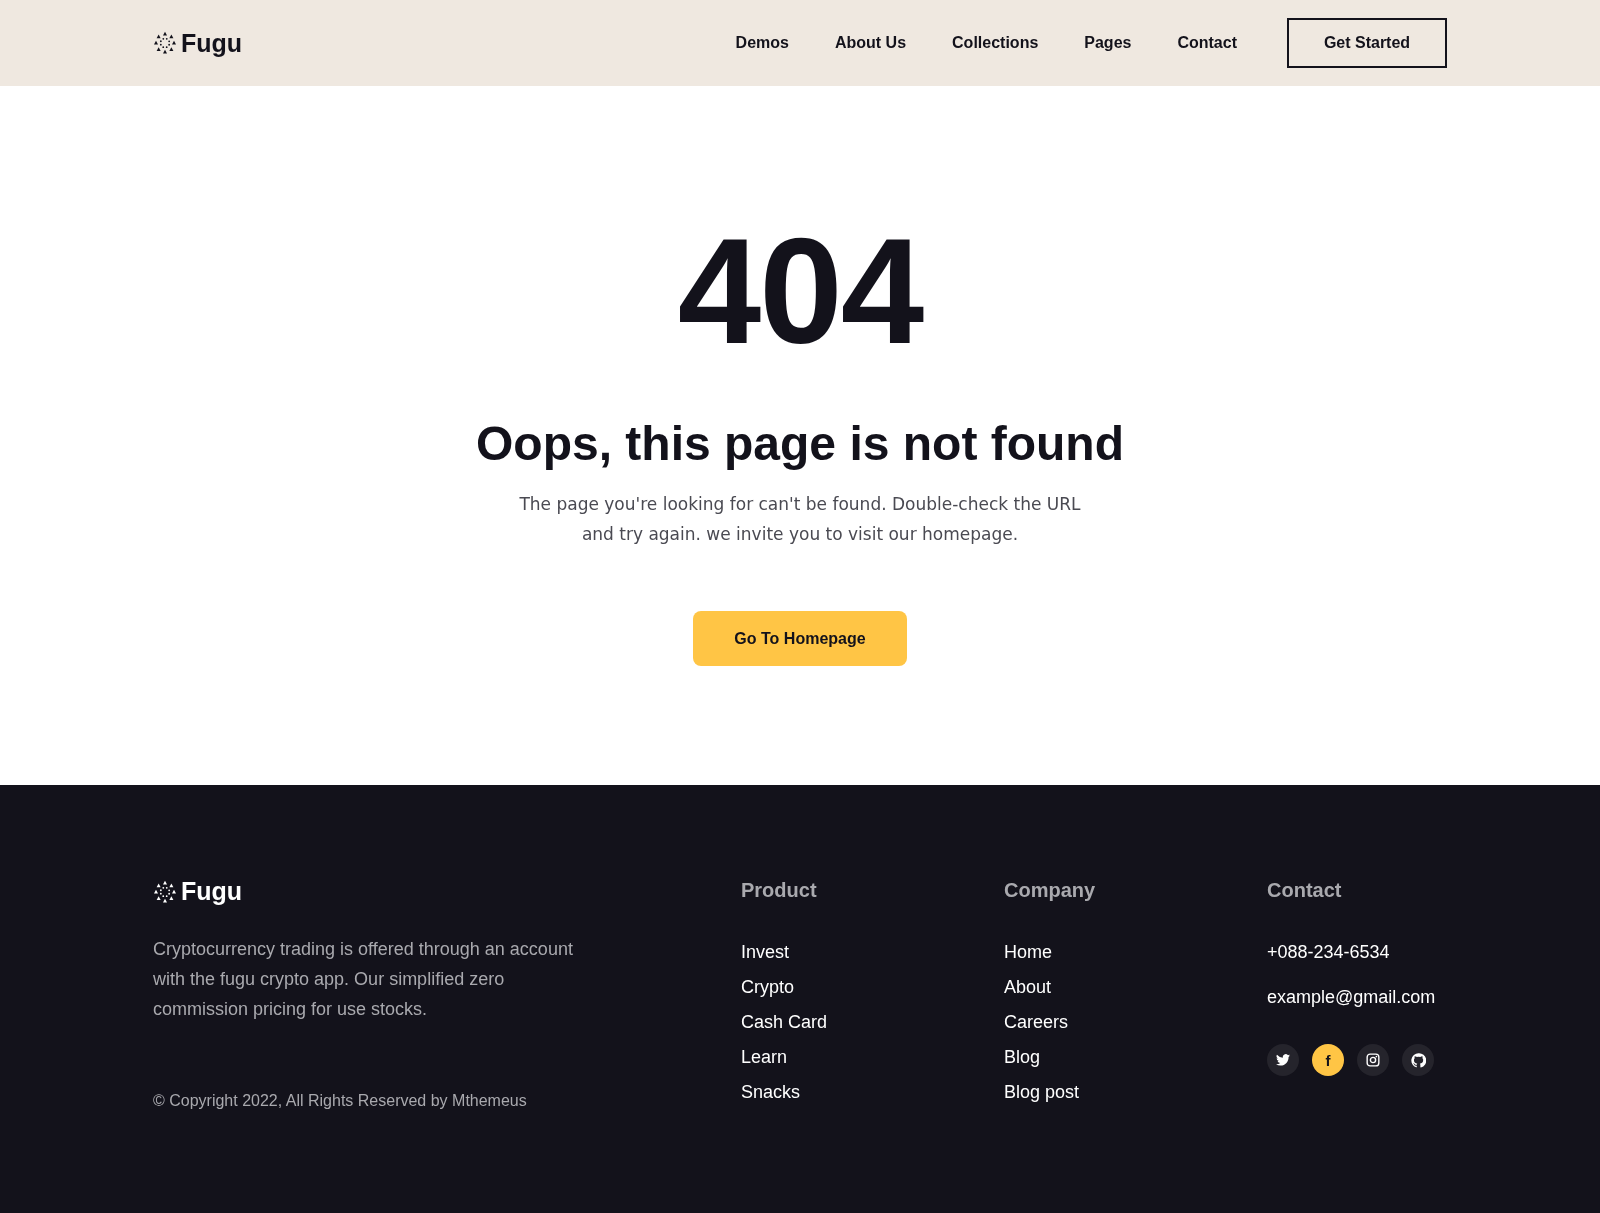 This screenshot has height=1213, width=1600. What do you see at coordinates (363, 979) in the screenshot?
I see `about-text: Cryptocurrency trading is offered through an account with the fugu crypto app. Our simplified zero commission pricing for use stocks.` at bounding box center [363, 979].